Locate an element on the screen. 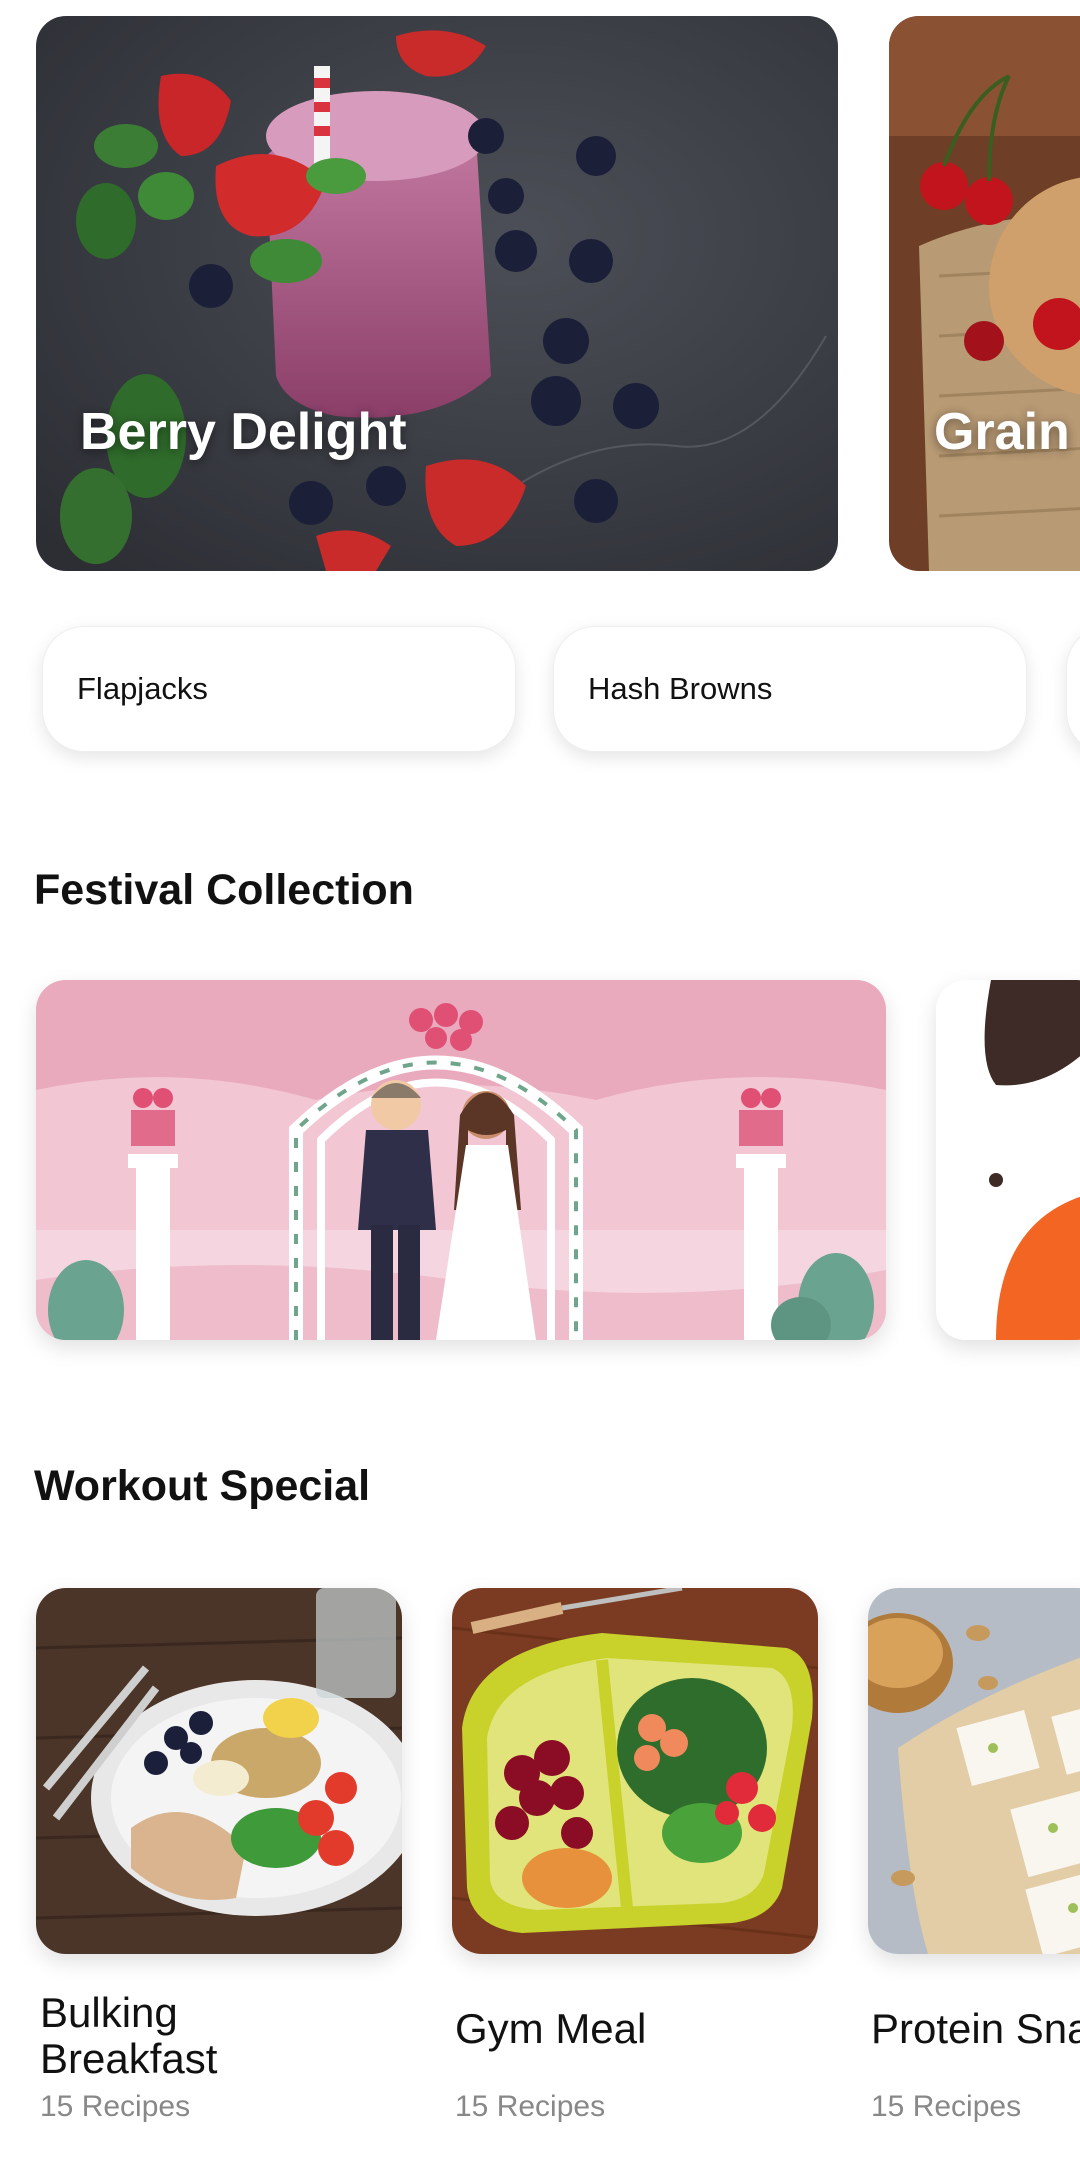 The image size is (1080, 2162). grain-bowl-image is located at coordinates (984, 293).